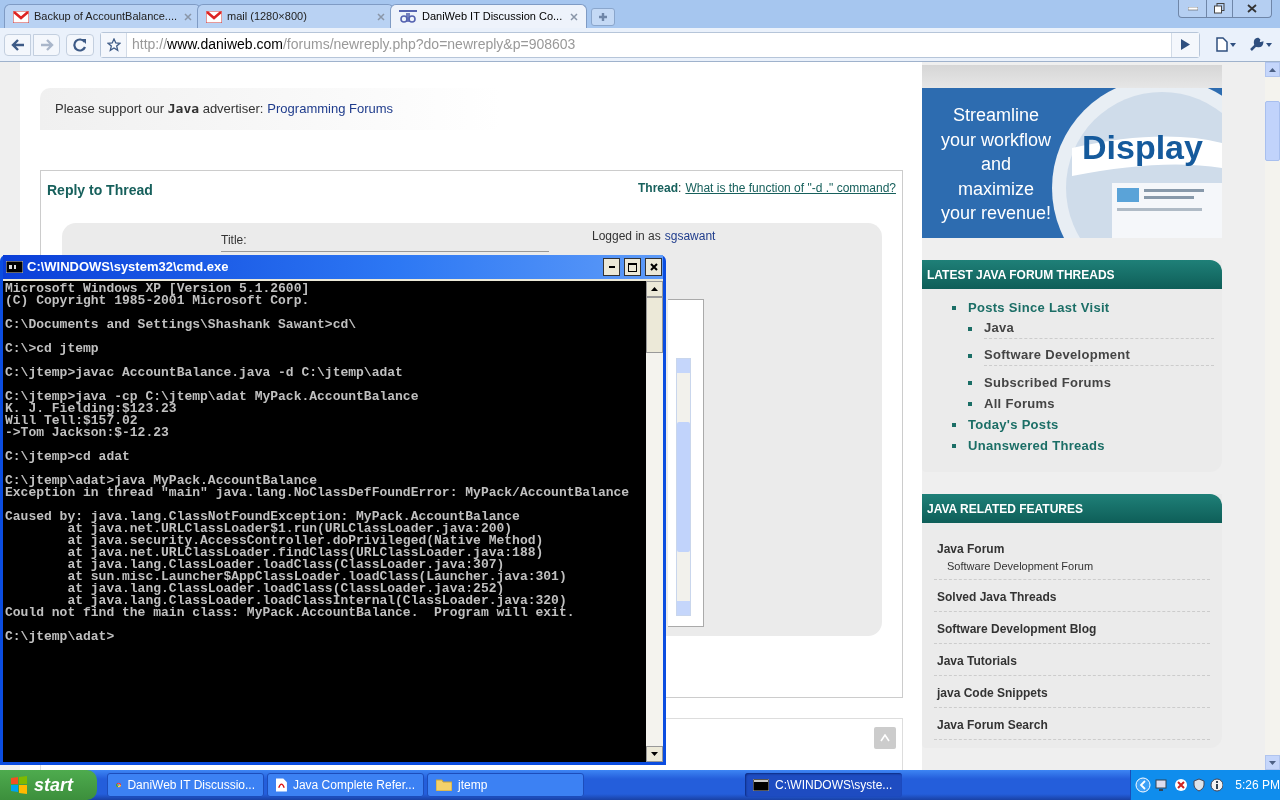 The image size is (1280, 800). What do you see at coordinates (128, 267) in the screenshot?
I see `window-title: C:\WINDOWS\system32\cmd.exe` at bounding box center [128, 267].